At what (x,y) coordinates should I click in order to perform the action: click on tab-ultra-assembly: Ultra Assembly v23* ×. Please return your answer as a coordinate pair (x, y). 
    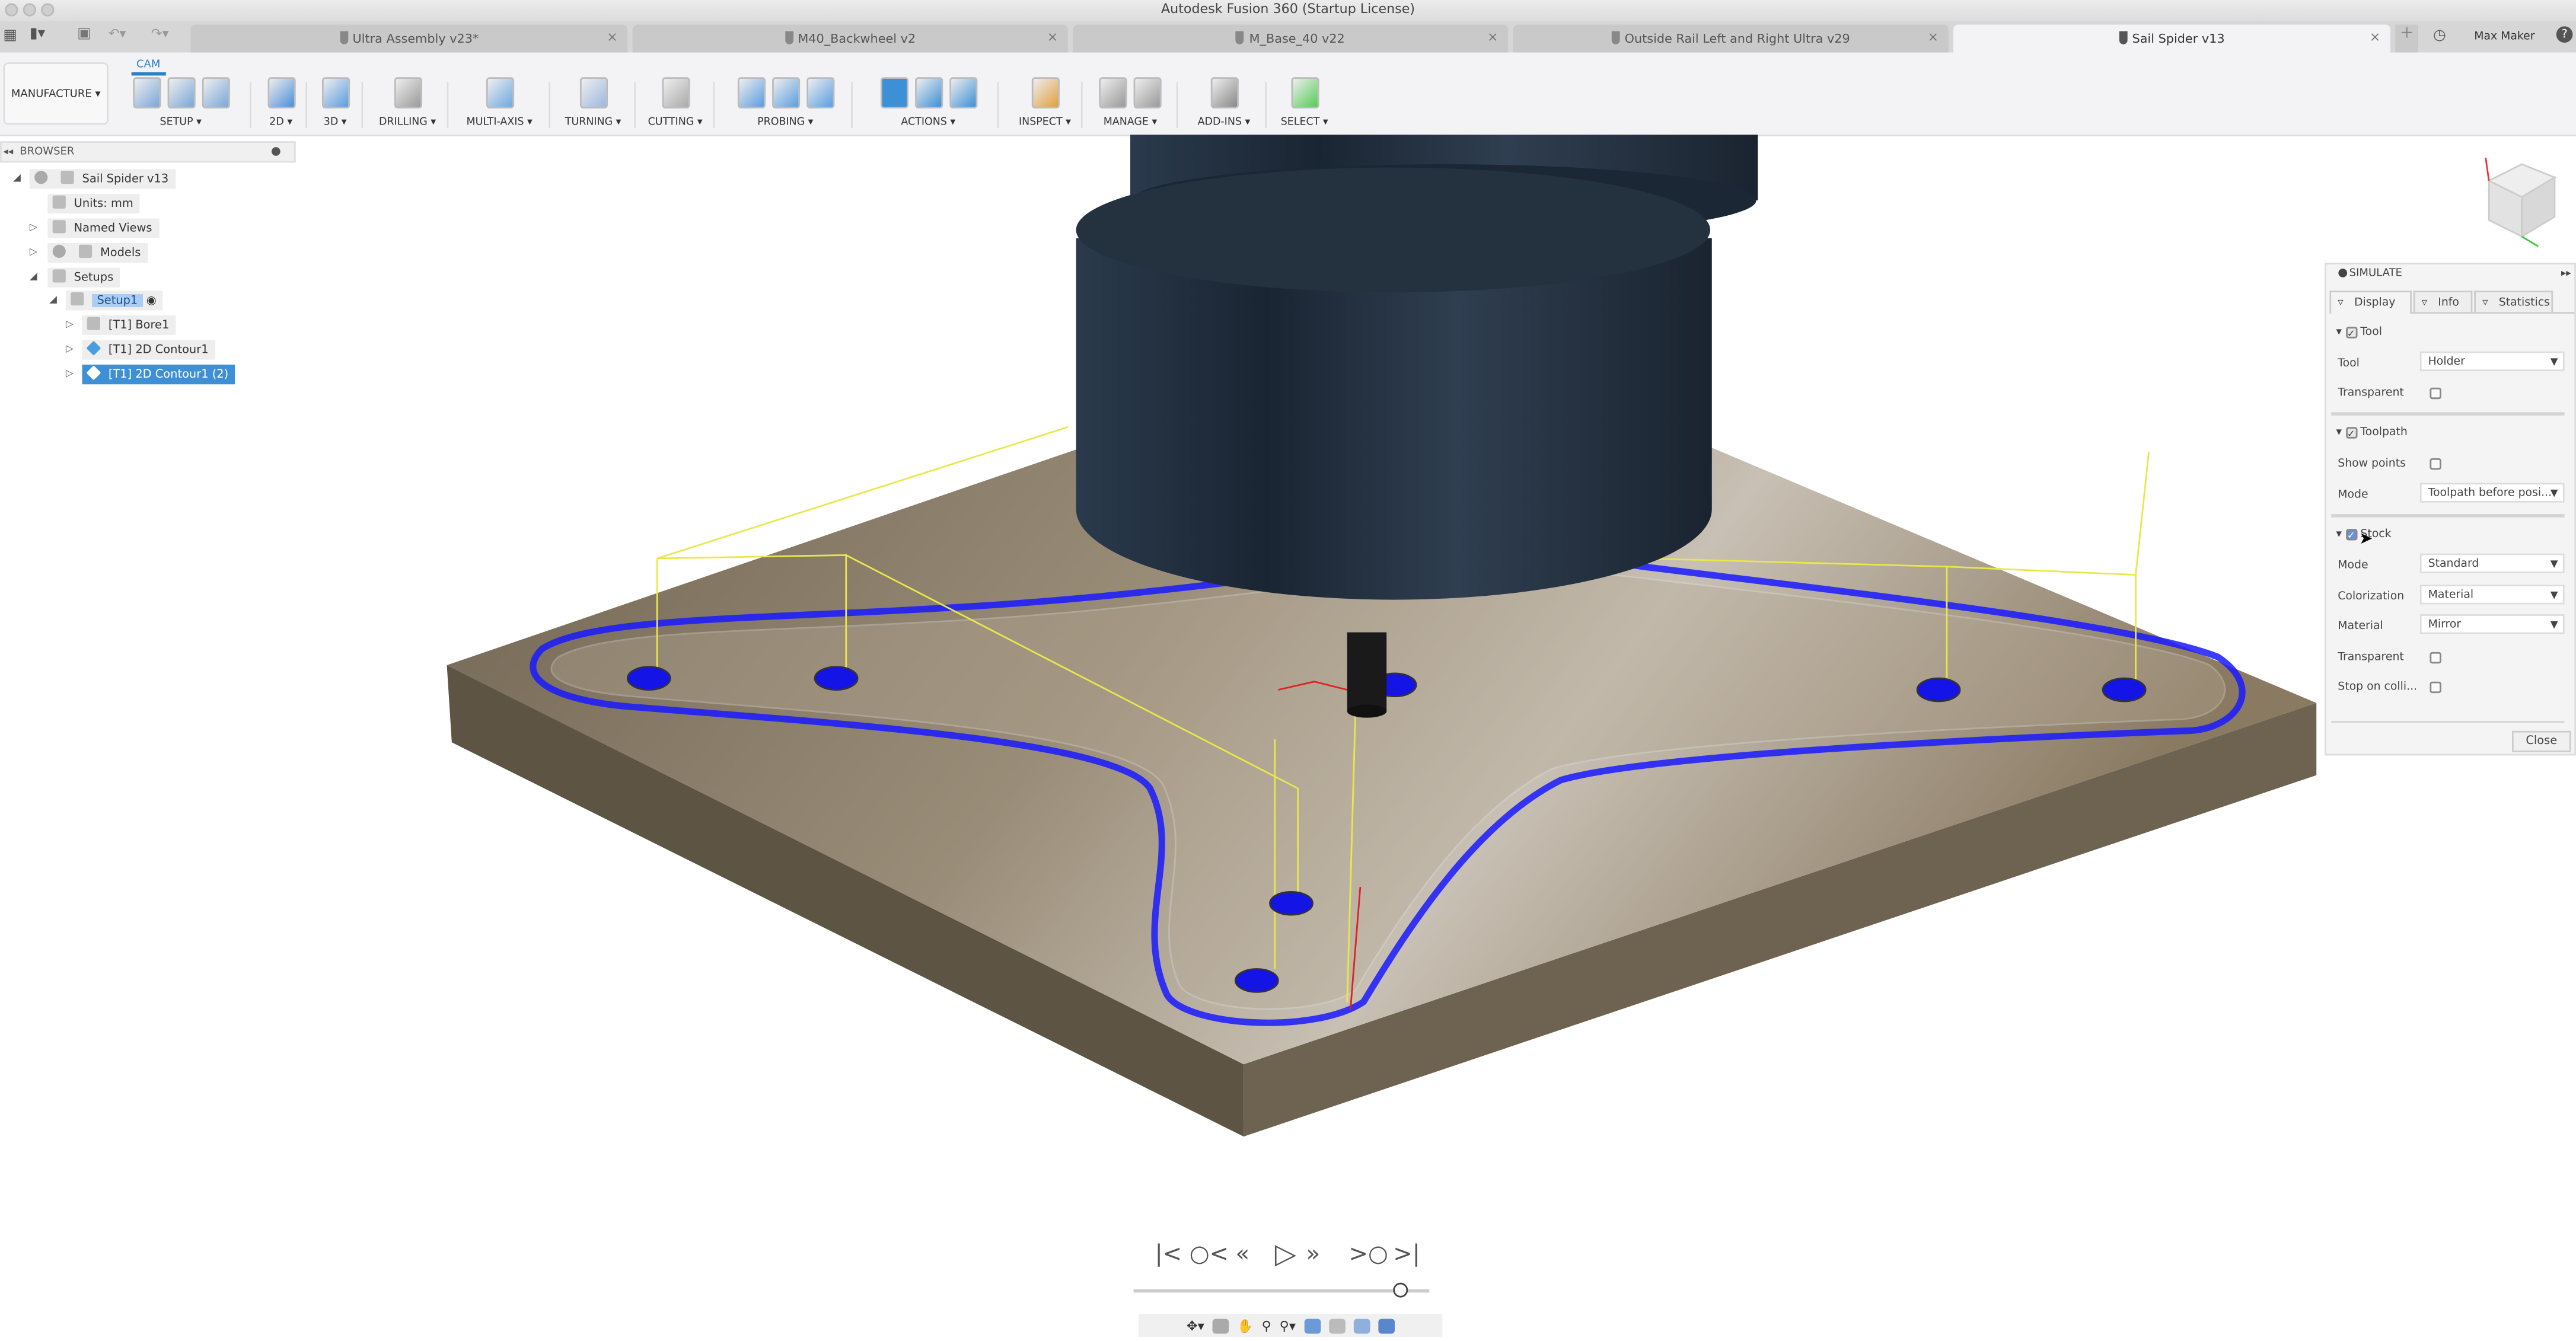
    Looking at the image, I should click on (409, 39).